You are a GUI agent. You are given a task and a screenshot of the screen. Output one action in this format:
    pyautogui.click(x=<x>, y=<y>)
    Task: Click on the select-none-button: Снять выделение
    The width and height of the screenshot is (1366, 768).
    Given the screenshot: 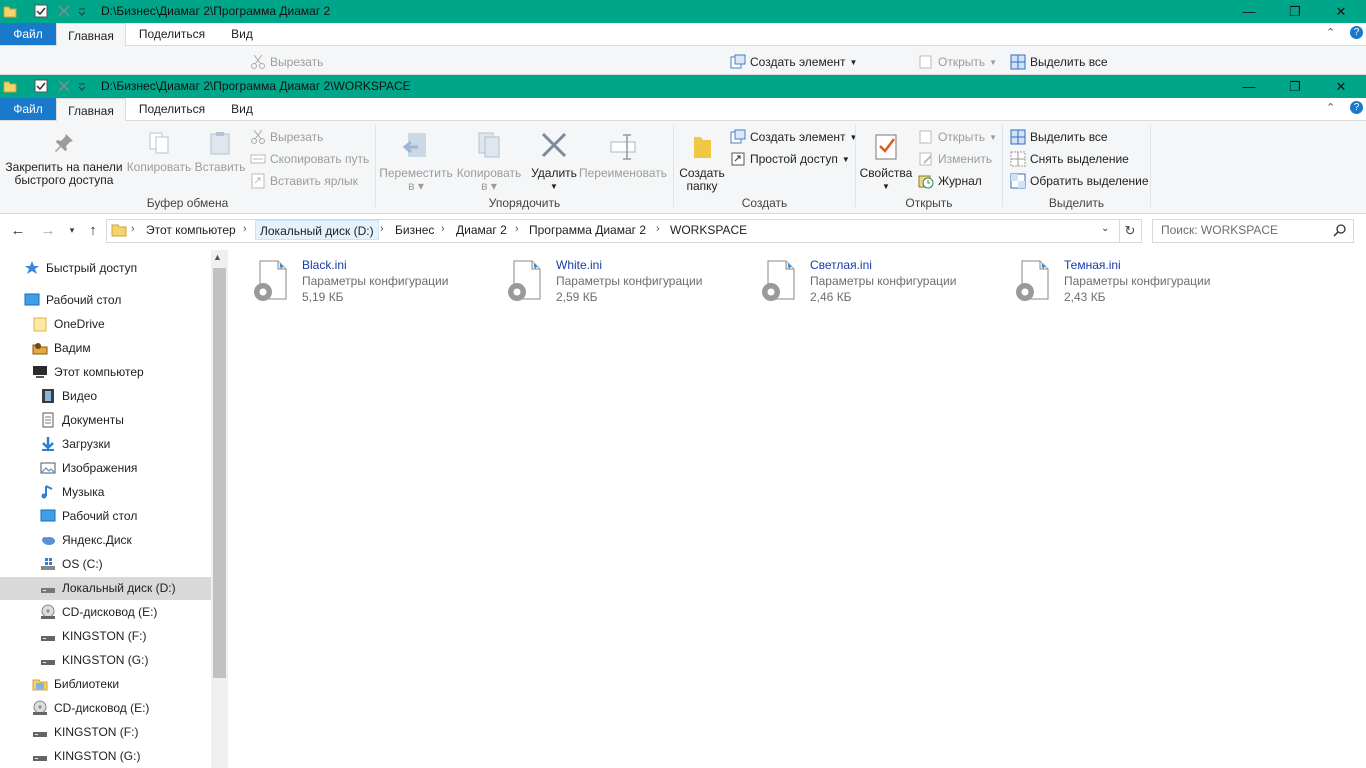 What is the action you would take?
    pyautogui.click(x=1069, y=159)
    